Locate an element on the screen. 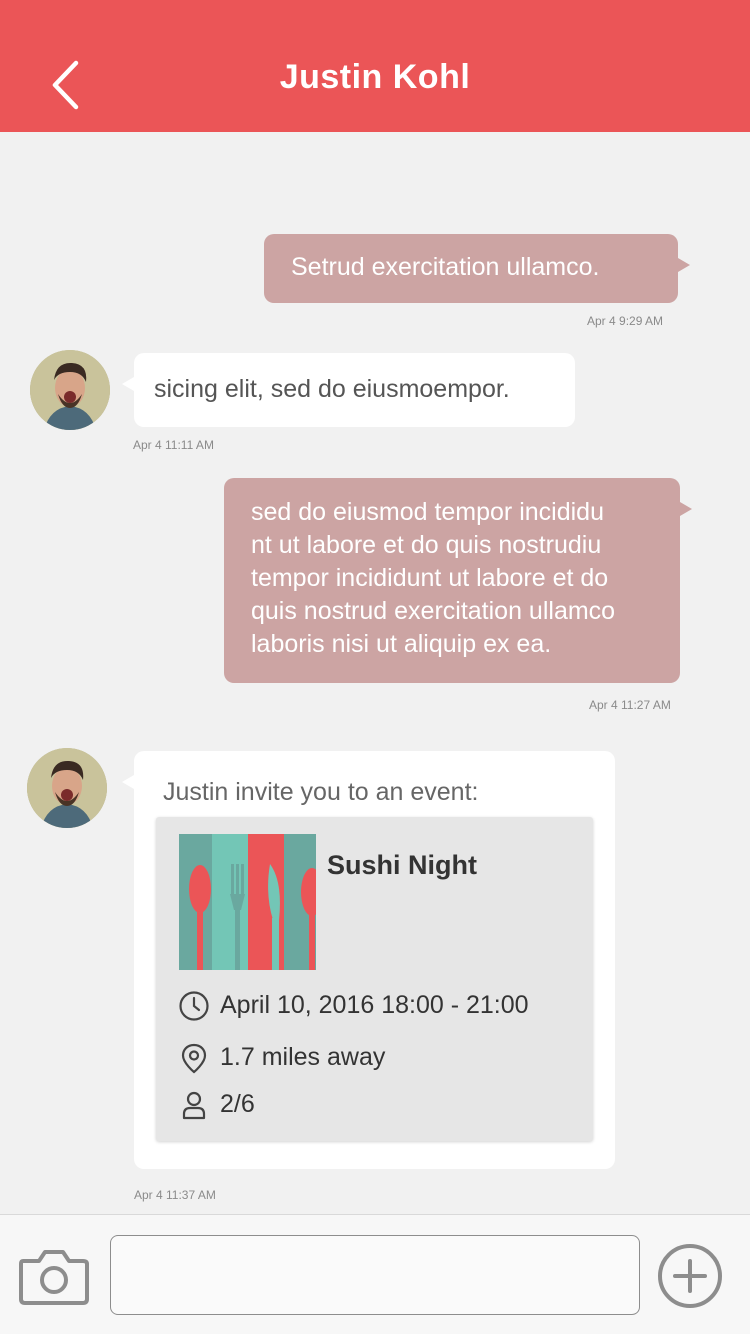 This screenshot has height=1334, width=750. message-timestamp: Apr 4 11:11 AM is located at coordinates (173, 445).